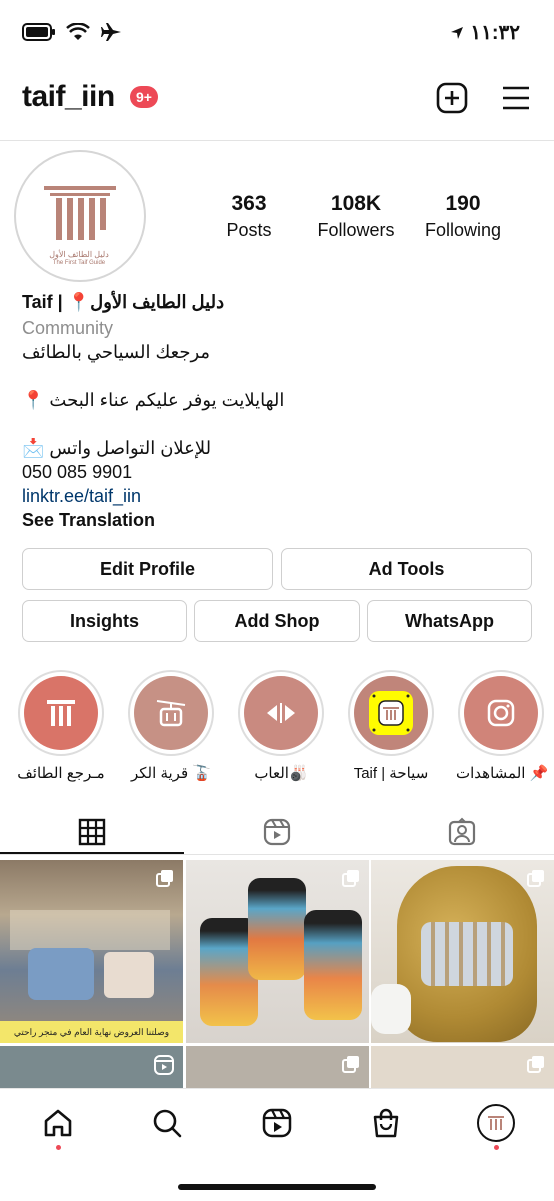 The height and width of the screenshot is (1201, 554). I want to click on status-icons, so click(72, 32).